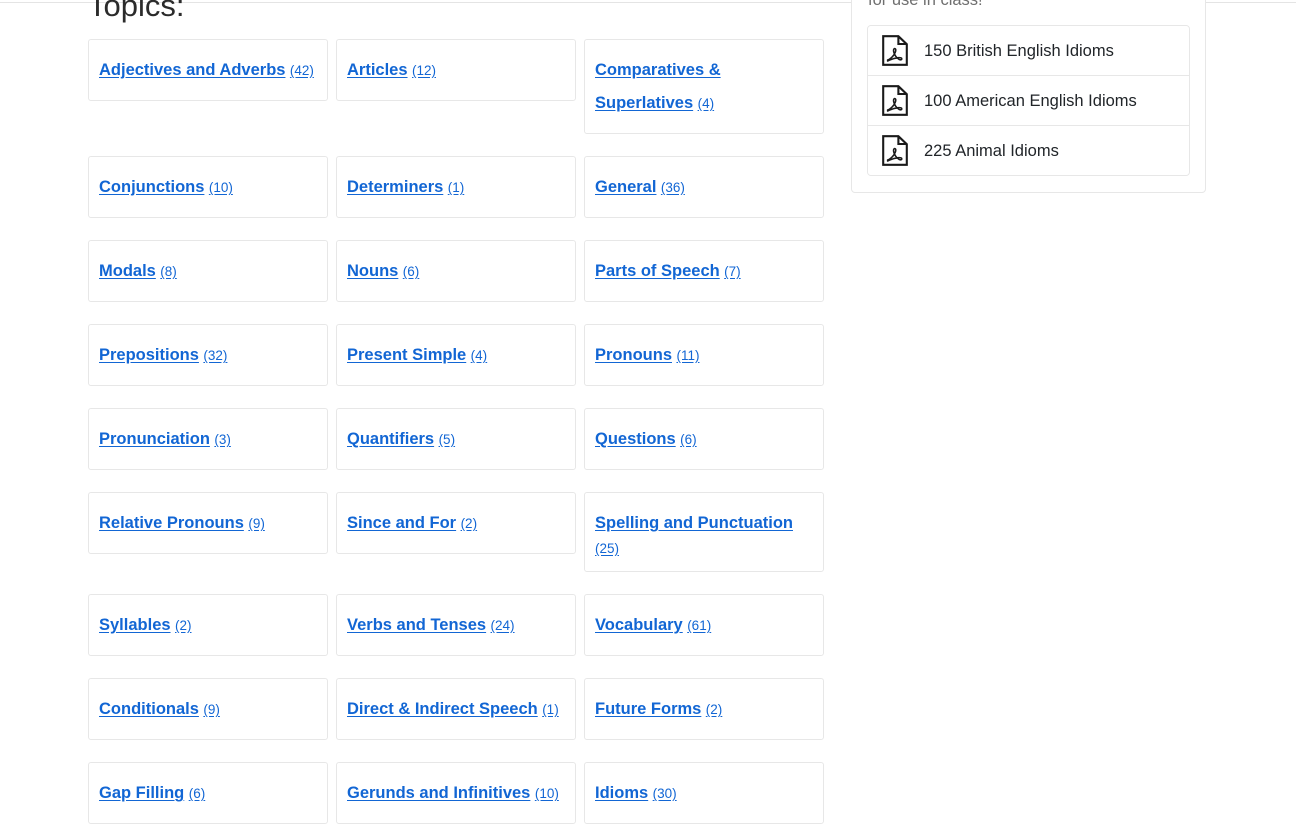 The width and height of the screenshot is (1296, 824). I want to click on topic-card: Comparatives & Superlatives (4), so click(704, 86).